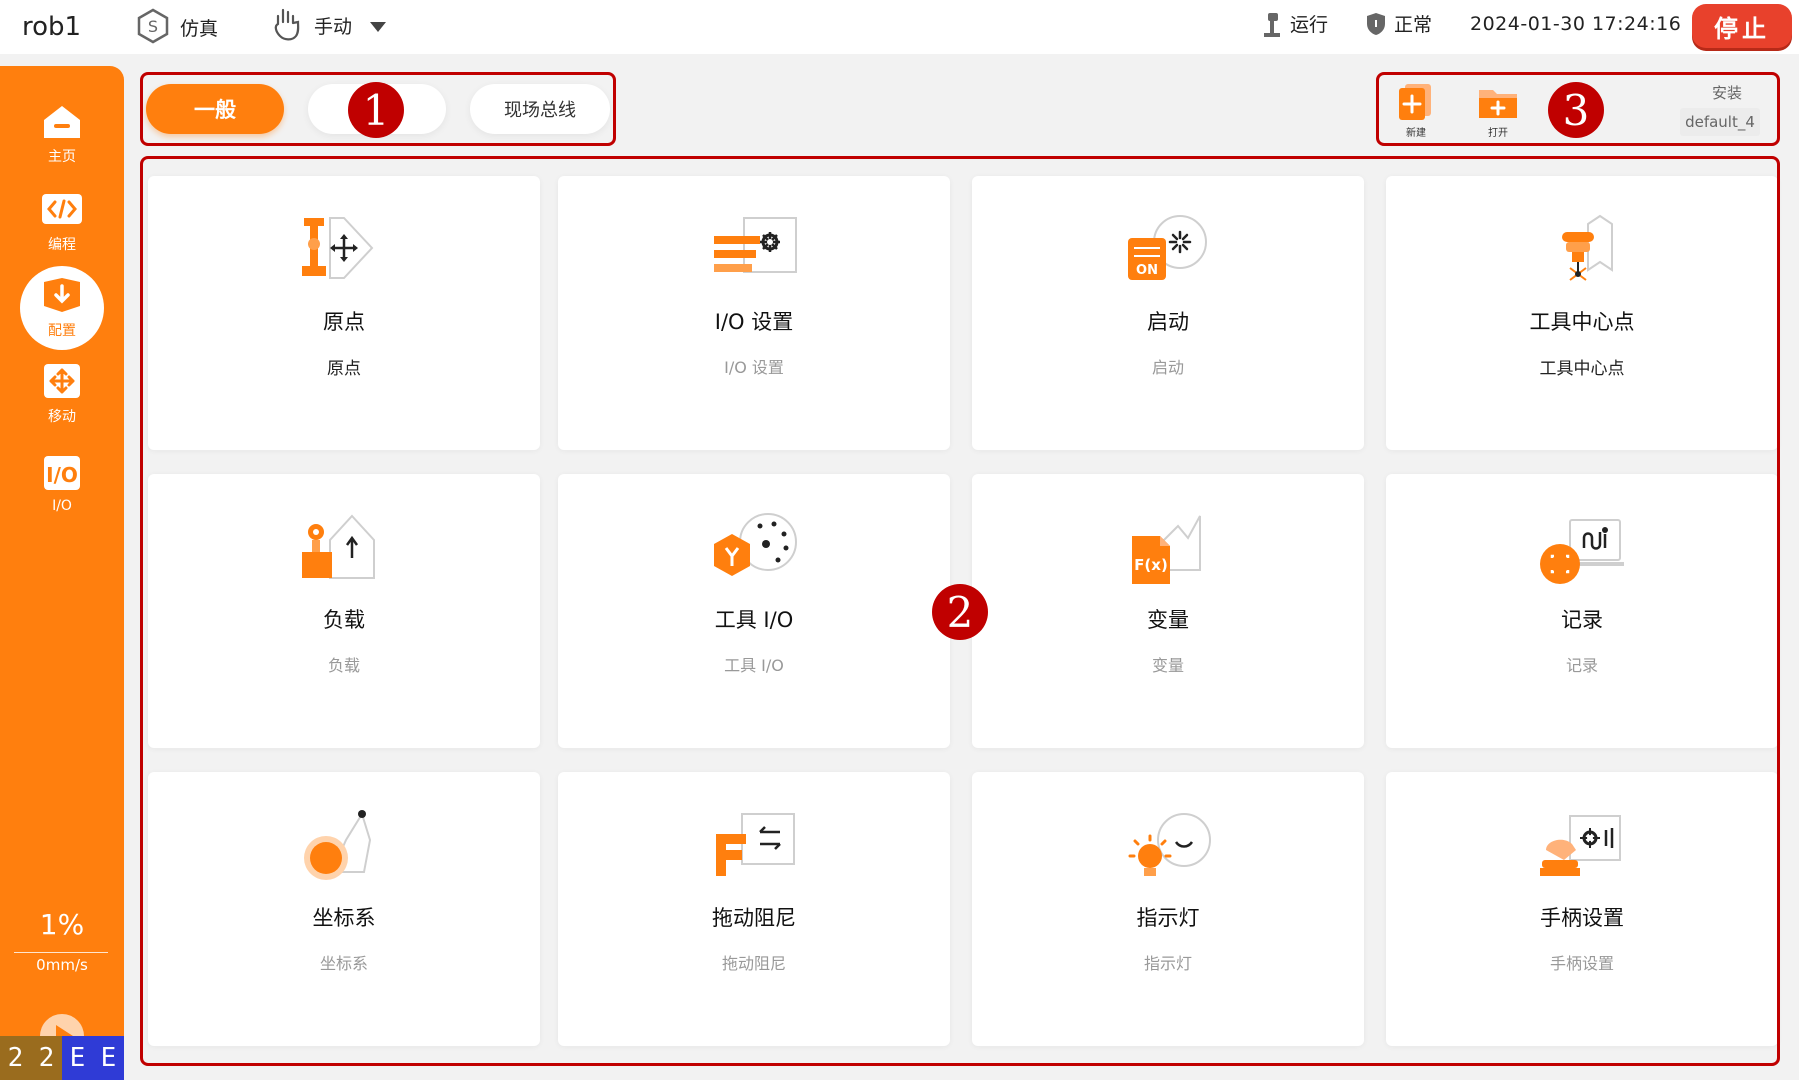  I want to click on tool-io-icon, so click(755, 544).